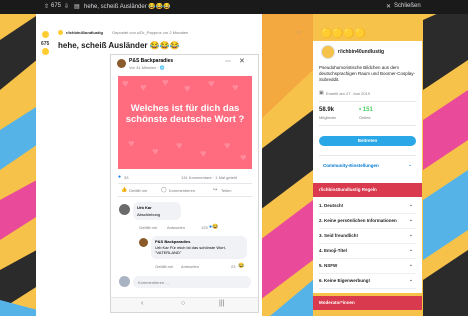 The image size is (468, 316). I want to click on community-banner: 🟡🟡🟡🟡, so click(367, 34).